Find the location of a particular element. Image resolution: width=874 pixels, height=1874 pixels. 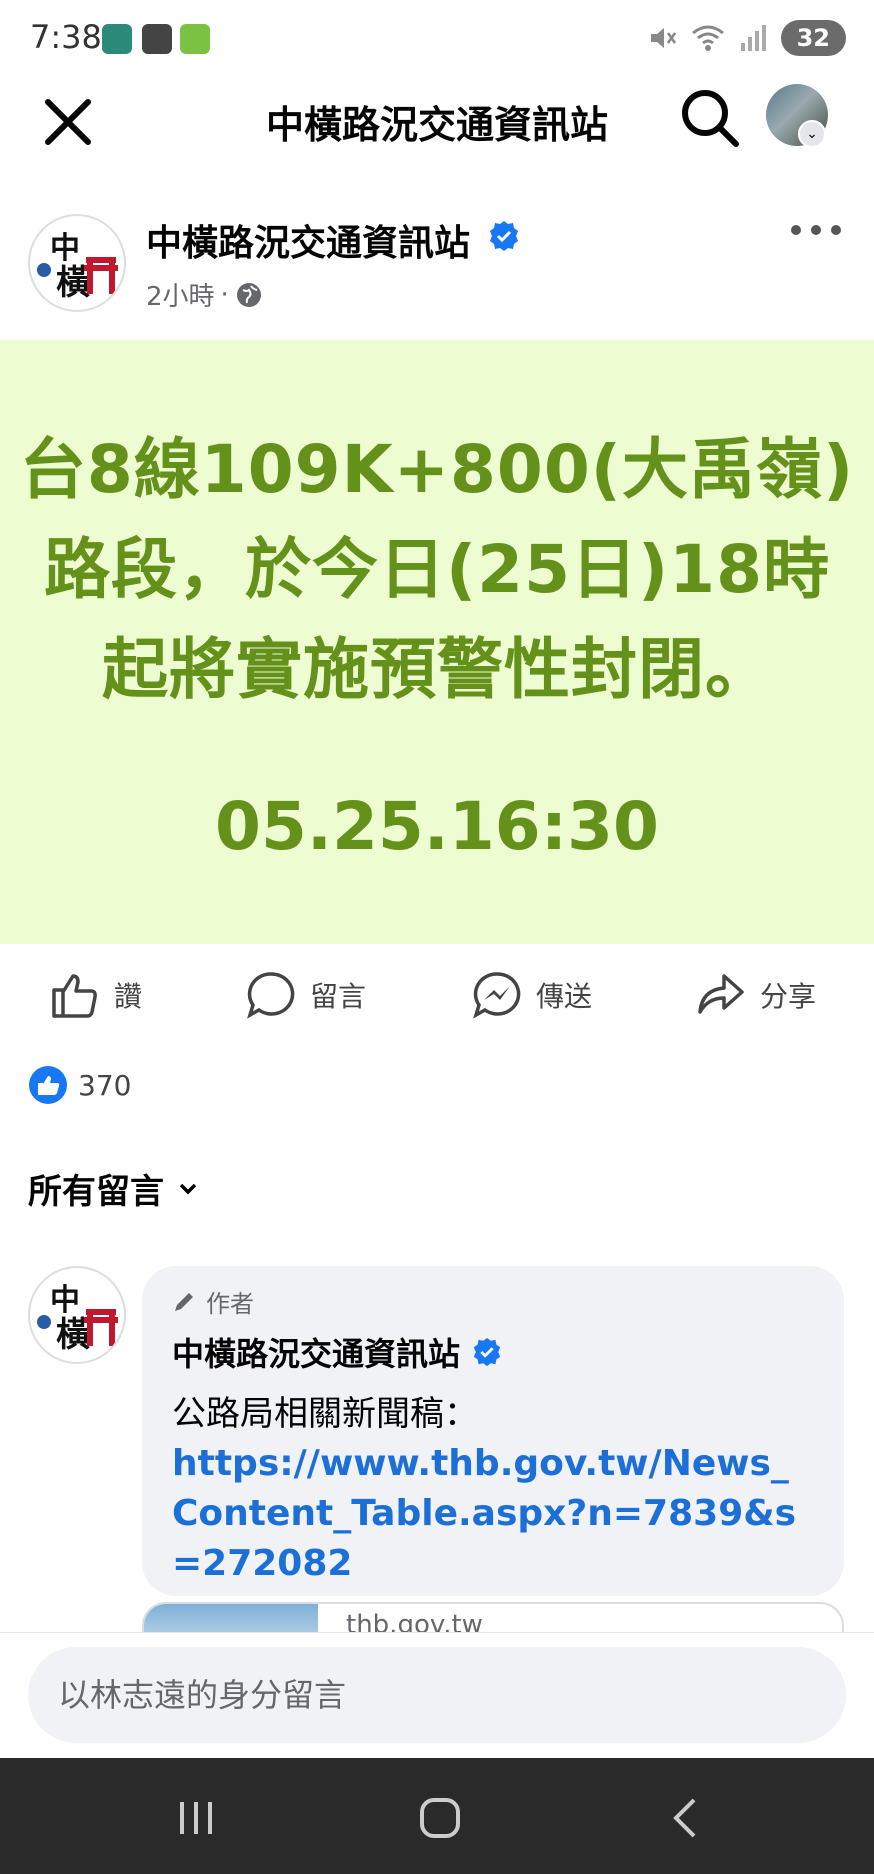

share-arrow-icon is located at coordinates (721, 994).